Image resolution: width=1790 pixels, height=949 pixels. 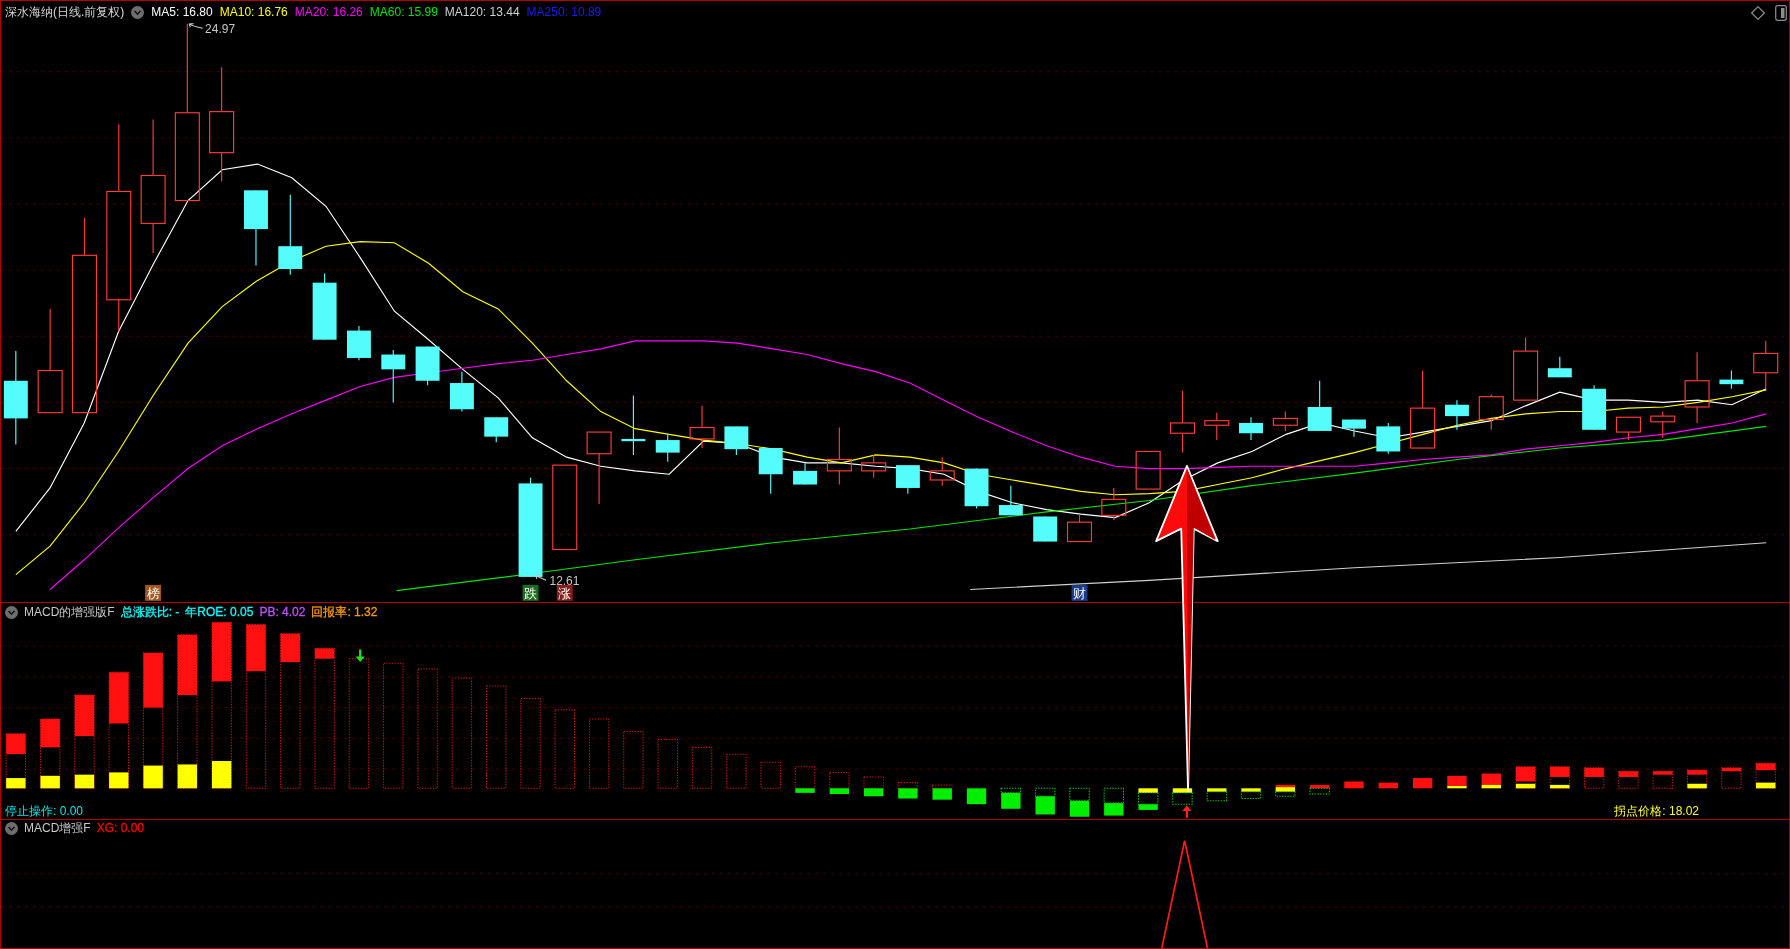 What do you see at coordinates (1187, 811) in the screenshot?
I see `up-arrow-icon` at bounding box center [1187, 811].